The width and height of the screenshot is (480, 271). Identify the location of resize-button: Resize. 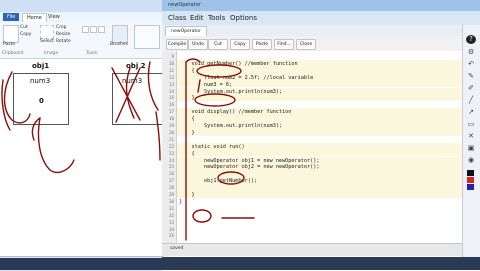
(63, 35).